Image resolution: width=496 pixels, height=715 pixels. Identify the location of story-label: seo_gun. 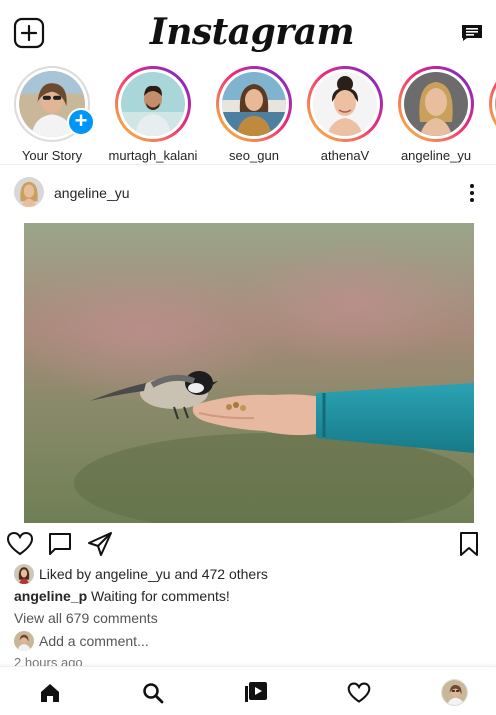
(254, 155).